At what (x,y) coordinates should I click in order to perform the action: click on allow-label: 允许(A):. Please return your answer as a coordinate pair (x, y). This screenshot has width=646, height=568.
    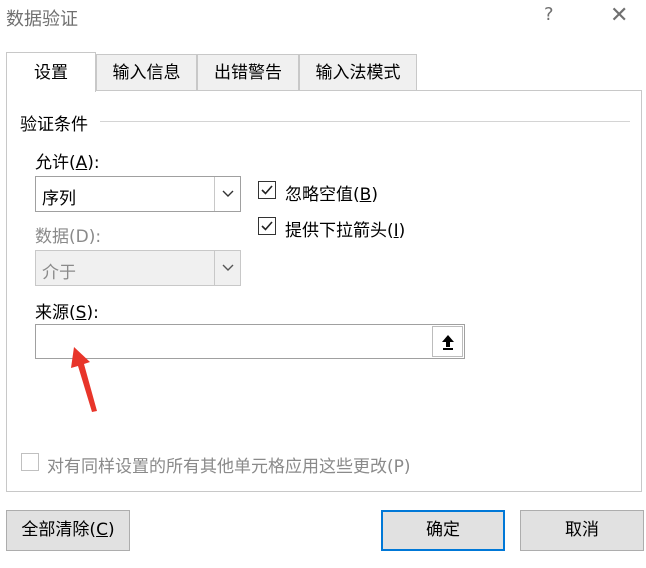
    Looking at the image, I should click on (67, 163).